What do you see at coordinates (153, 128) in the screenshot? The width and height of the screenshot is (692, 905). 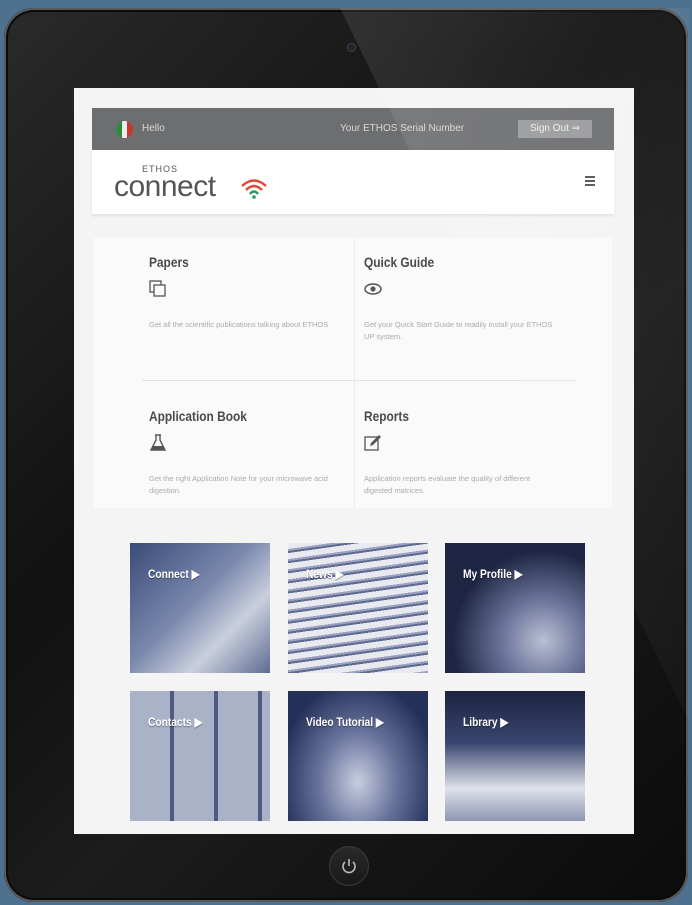 I see `greeting-text: Hello` at bounding box center [153, 128].